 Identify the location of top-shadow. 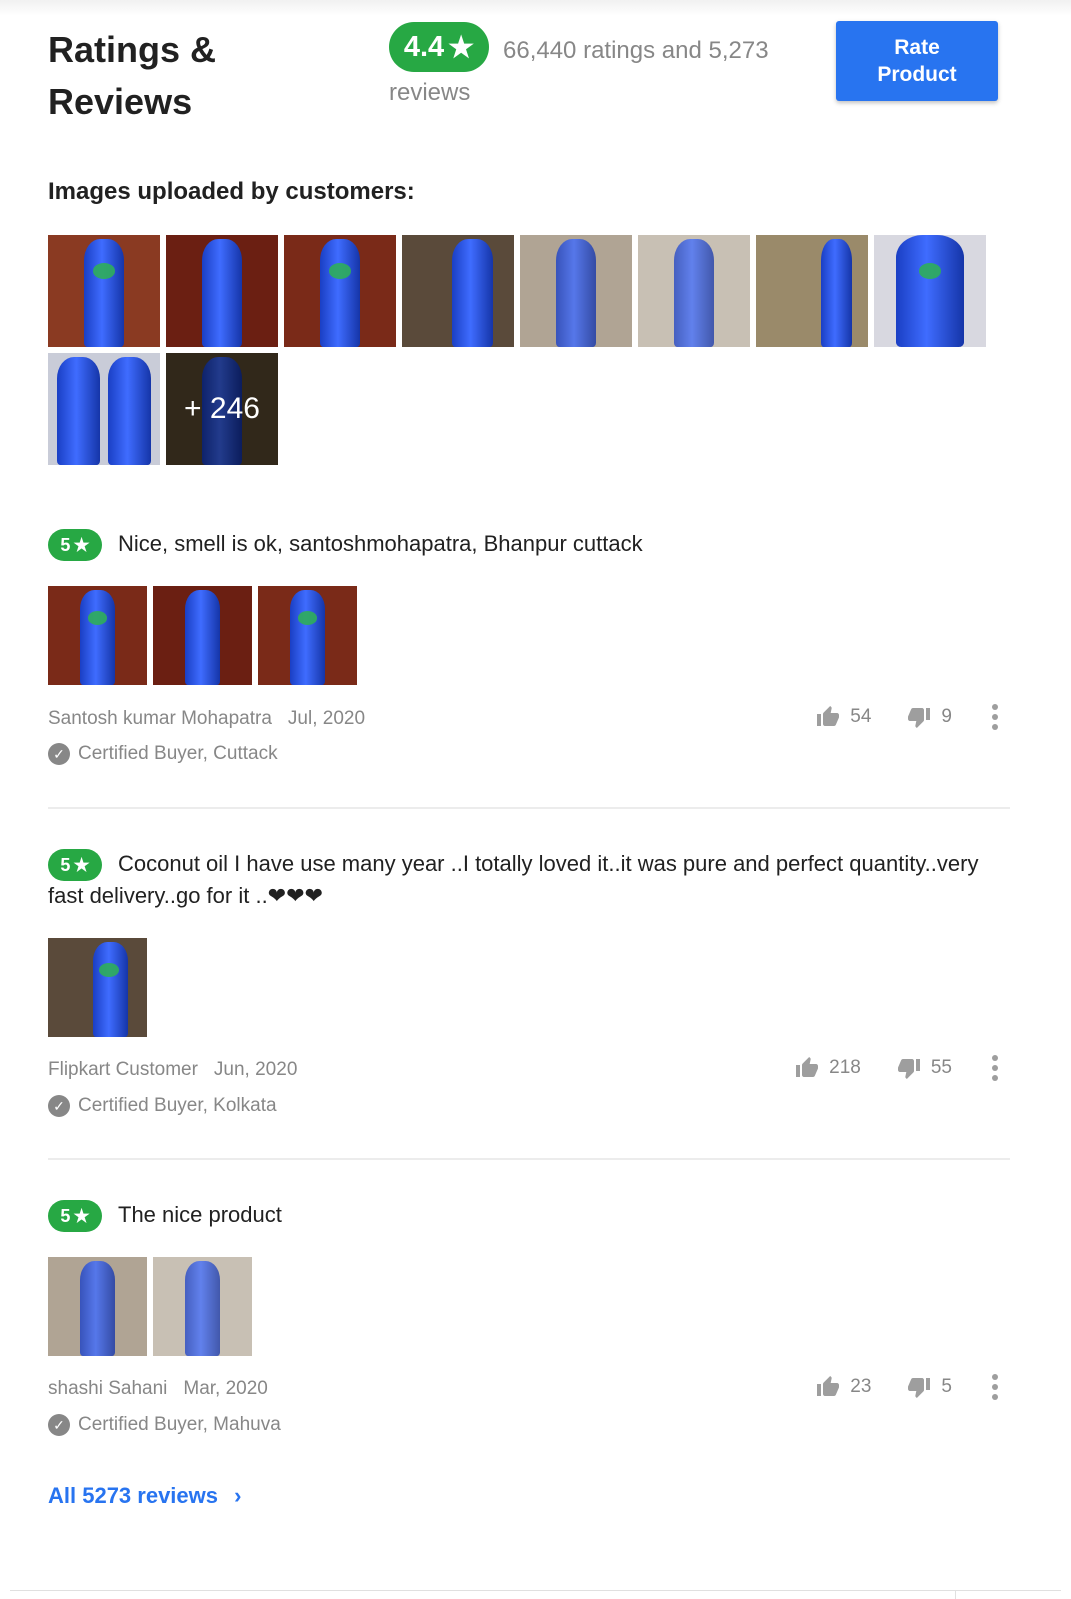
(535, 8).